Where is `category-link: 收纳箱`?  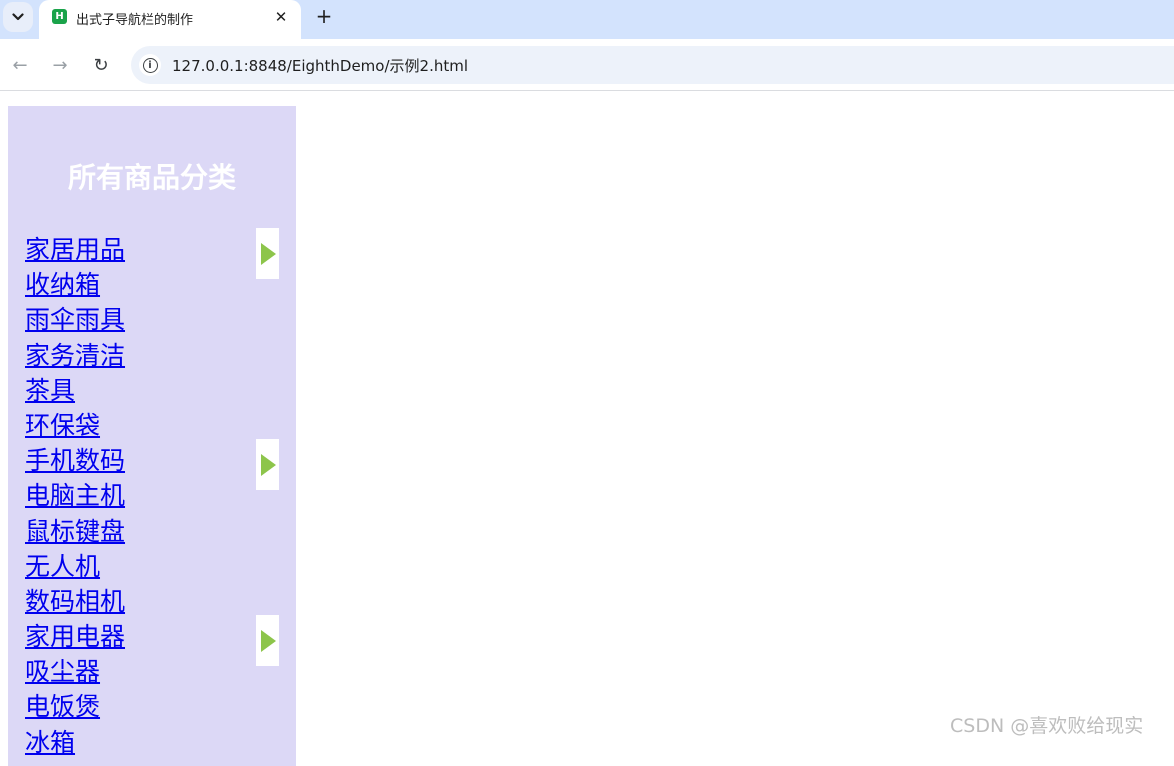
category-link: 收纳箱 is located at coordinates (62, 284).